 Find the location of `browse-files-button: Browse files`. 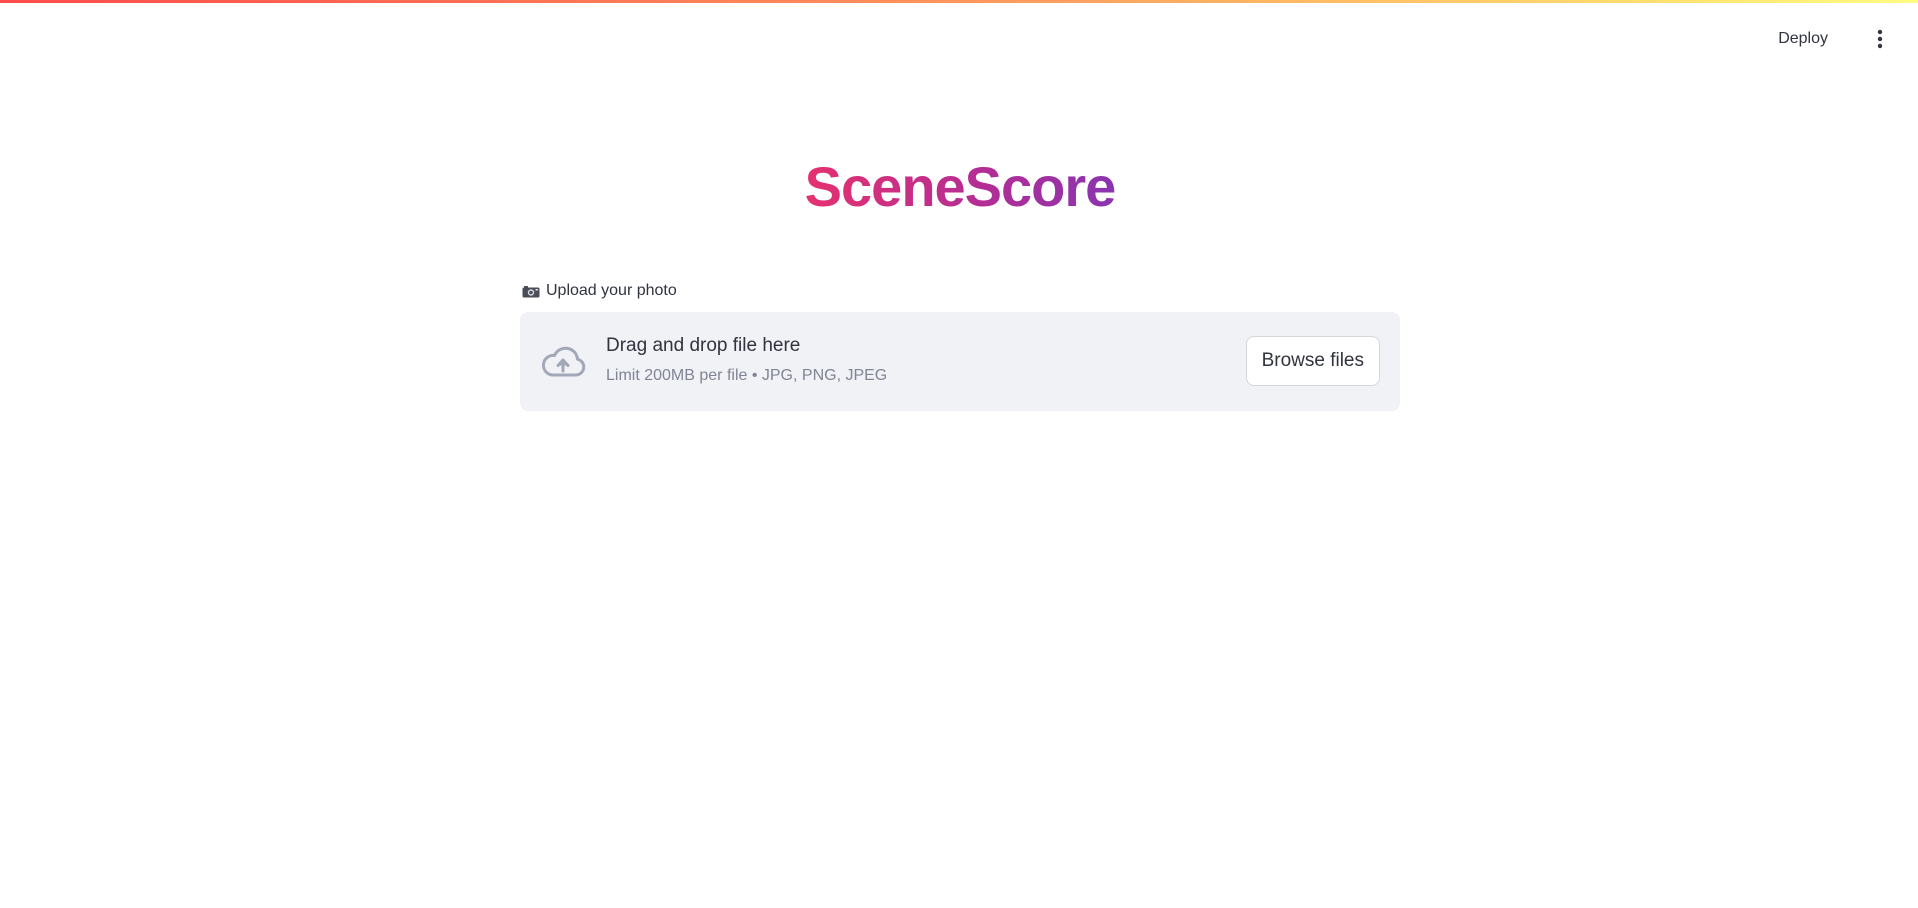

browse-files-button: Browse files is located at coordinates (1312, 361).